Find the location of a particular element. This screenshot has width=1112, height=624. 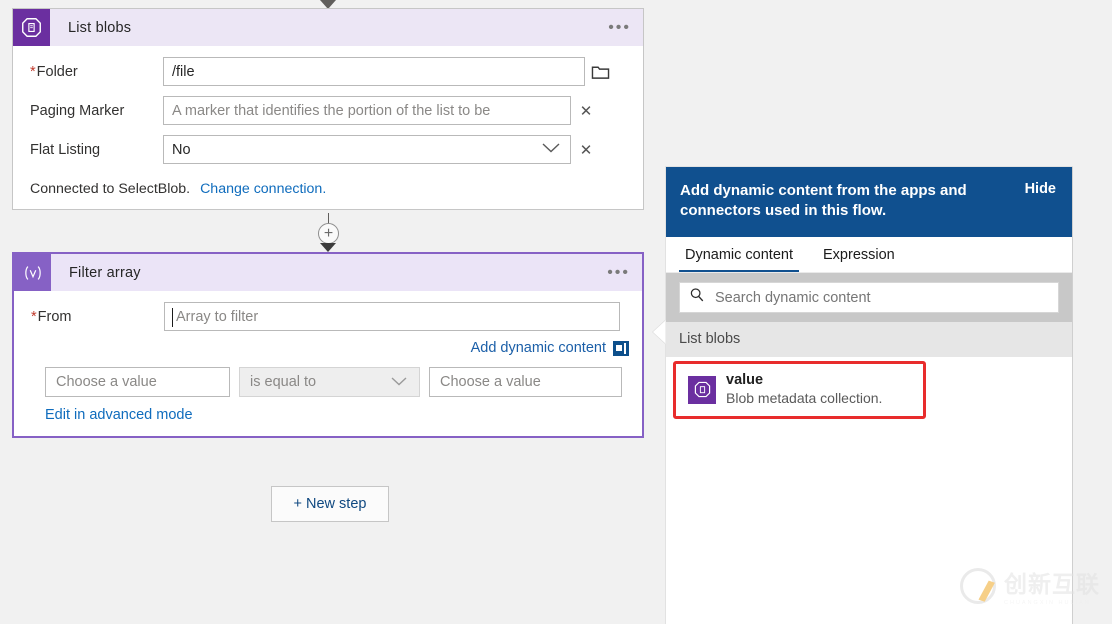

step-connector: + is located at coordinates (329, 232).